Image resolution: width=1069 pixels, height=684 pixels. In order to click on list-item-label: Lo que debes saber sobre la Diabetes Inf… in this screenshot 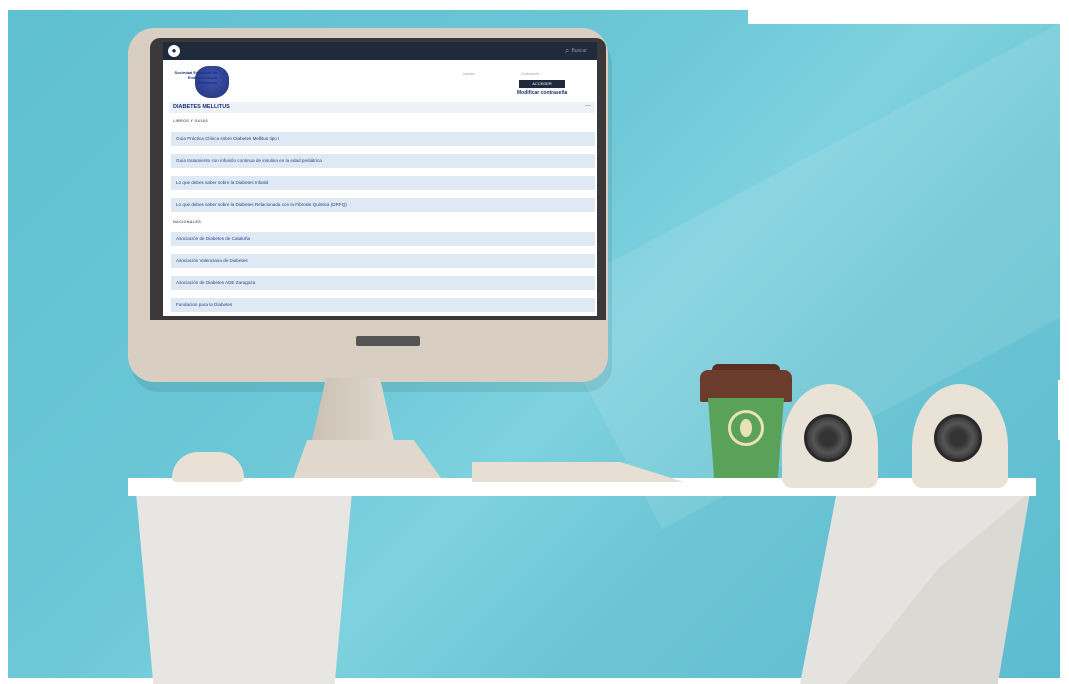, I will do `click(222, 182)`.